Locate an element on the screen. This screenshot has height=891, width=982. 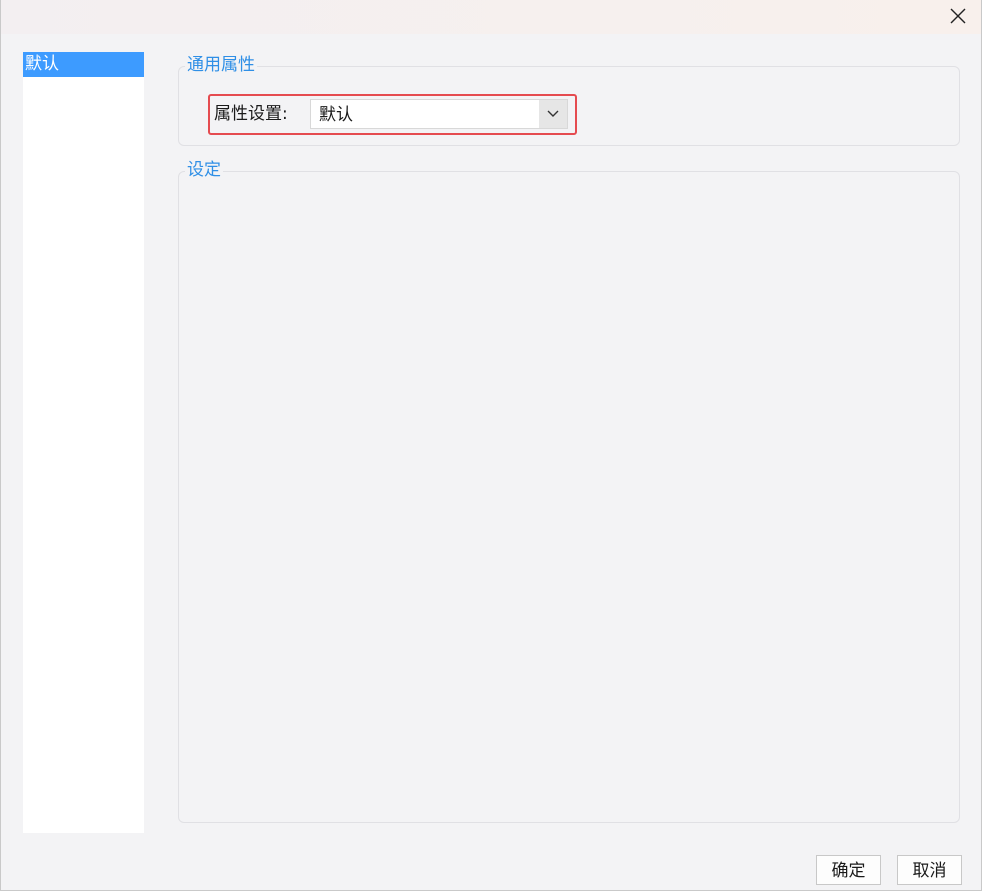
property-setting-select: 默认 is located at coordinates (439, 114).